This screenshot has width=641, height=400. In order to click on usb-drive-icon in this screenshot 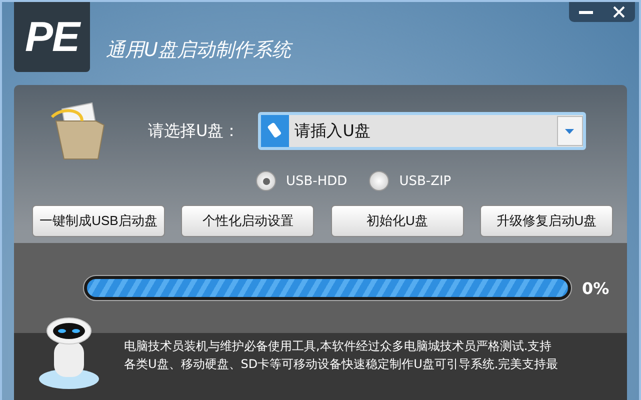, I will do `click(274, 131)`.